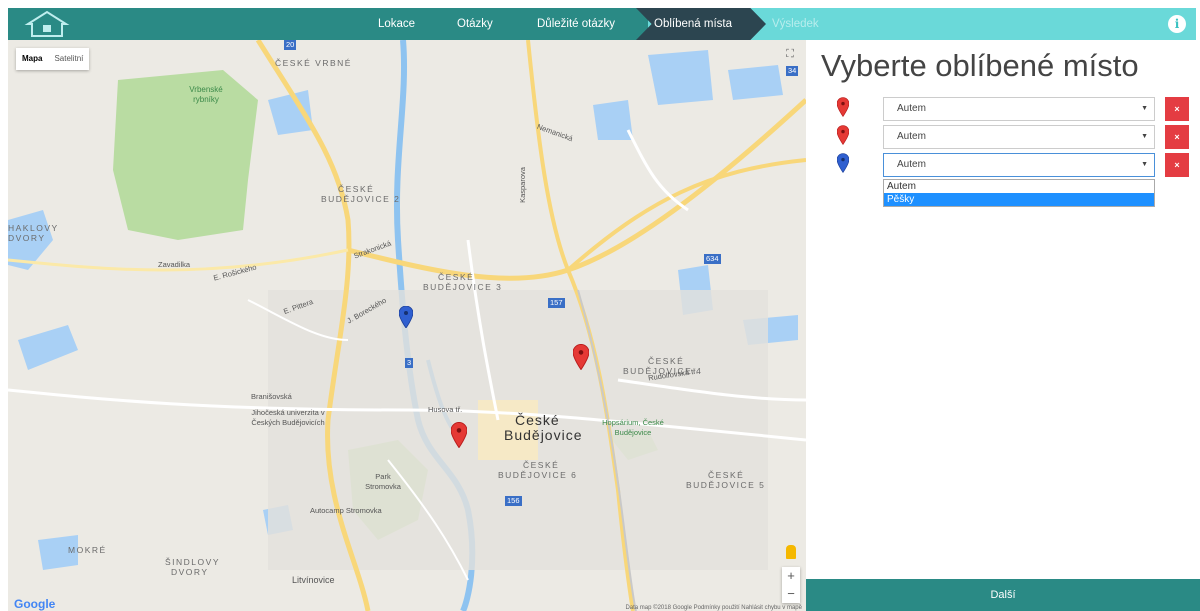 The width and height of the screenshot is (1200, 611). What do you see at coordinates (538, 475) in the screenshot?
I see `map-label: BUDĚJOVICE 6` at bounding box center [538, 475].